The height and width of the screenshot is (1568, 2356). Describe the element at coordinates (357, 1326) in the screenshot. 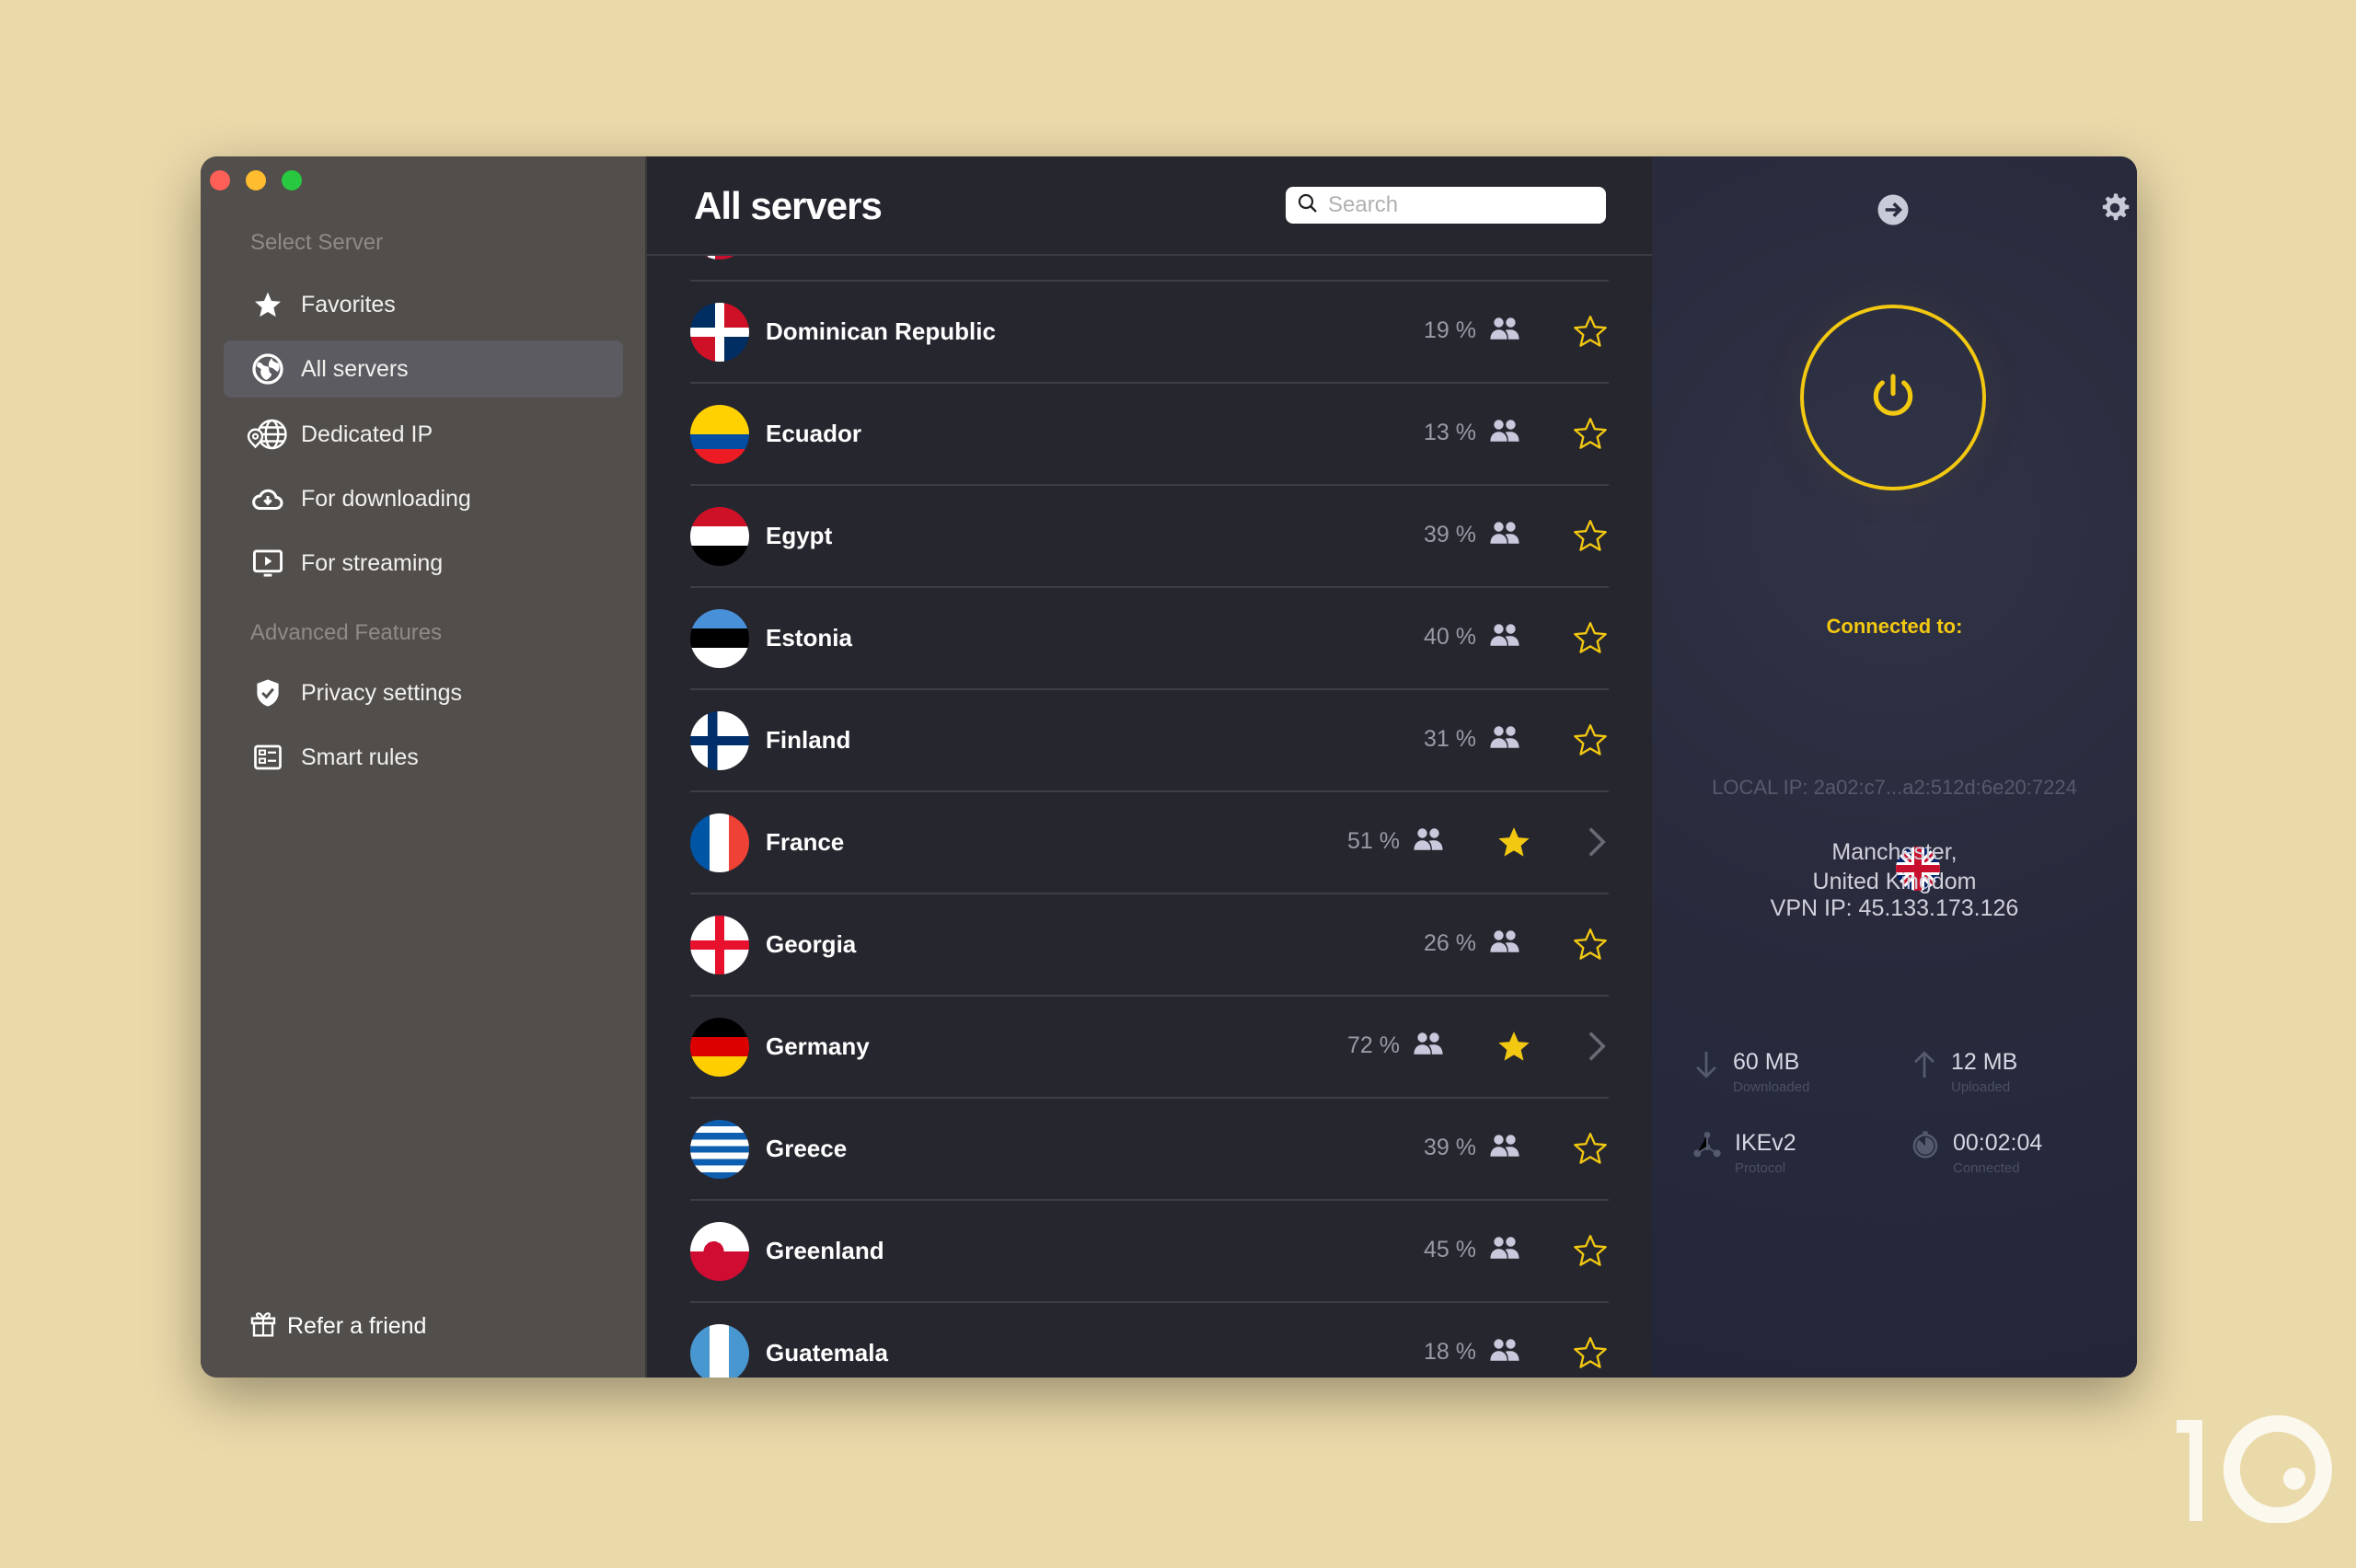

I see `refer-label: Refer a friend` at that location.